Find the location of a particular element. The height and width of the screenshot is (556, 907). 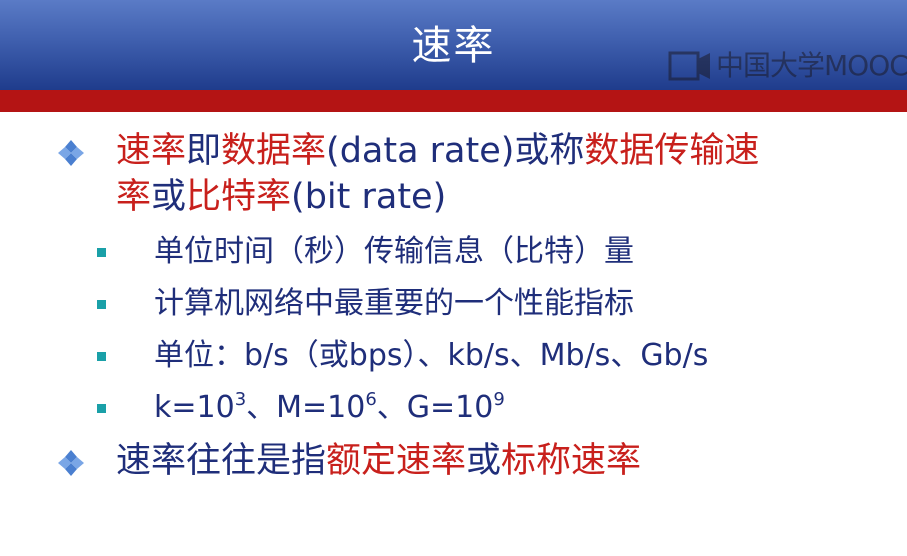

sub-bullet-2-text: 计算机网络中最重要的一个性能指标 is located at coordinates (394, 303).